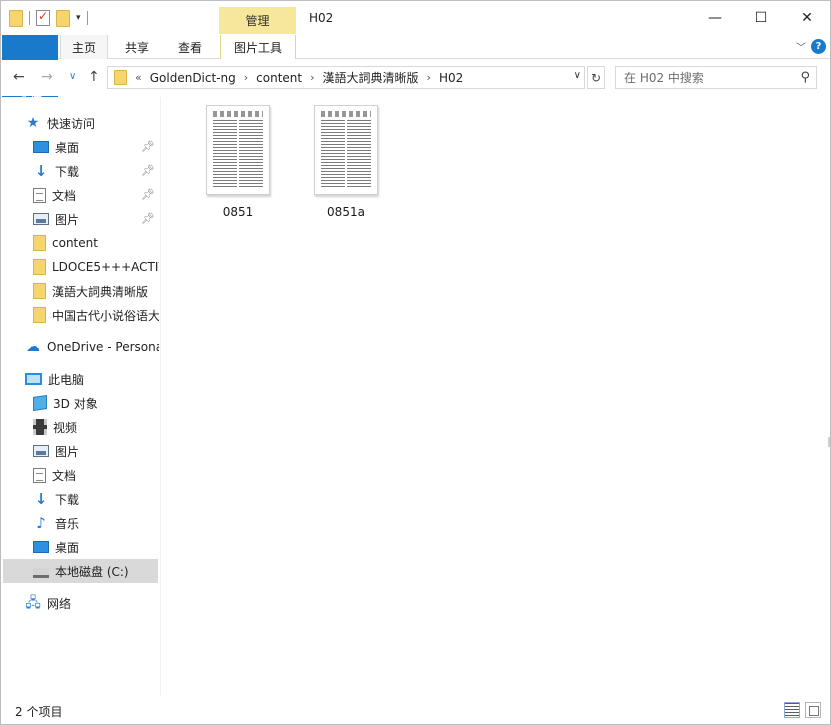 This screenshot has height=725, width=831. What do you see at coordinates (596, 77) in the screenshot?
I see `refresh-icon: ↻` at bounding box center [596, 77].